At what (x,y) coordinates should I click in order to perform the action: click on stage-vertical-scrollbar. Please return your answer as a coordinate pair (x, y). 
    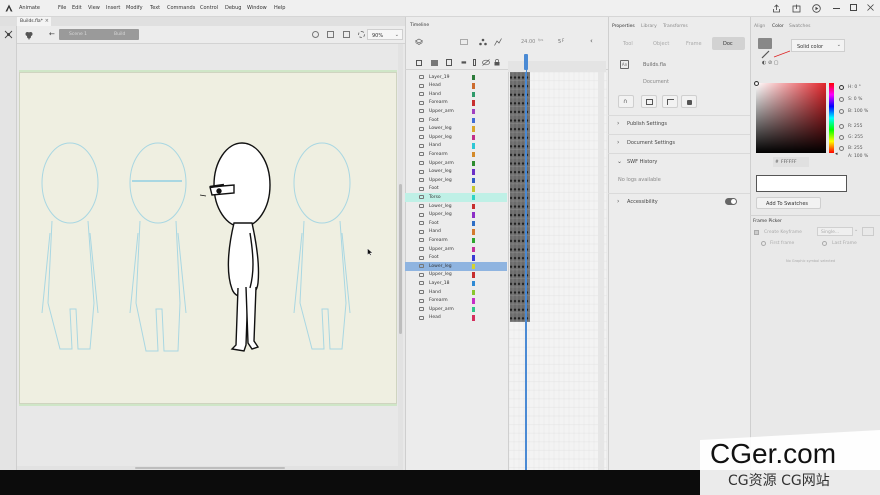
    Looking at the image, I should click on (400, 257).